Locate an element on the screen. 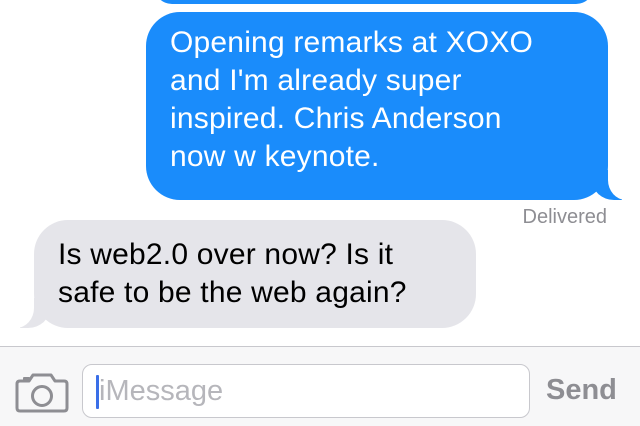 This screenshot has height=426, width=640. previous-outgoing-bubble is located at coordinates (374, 2).